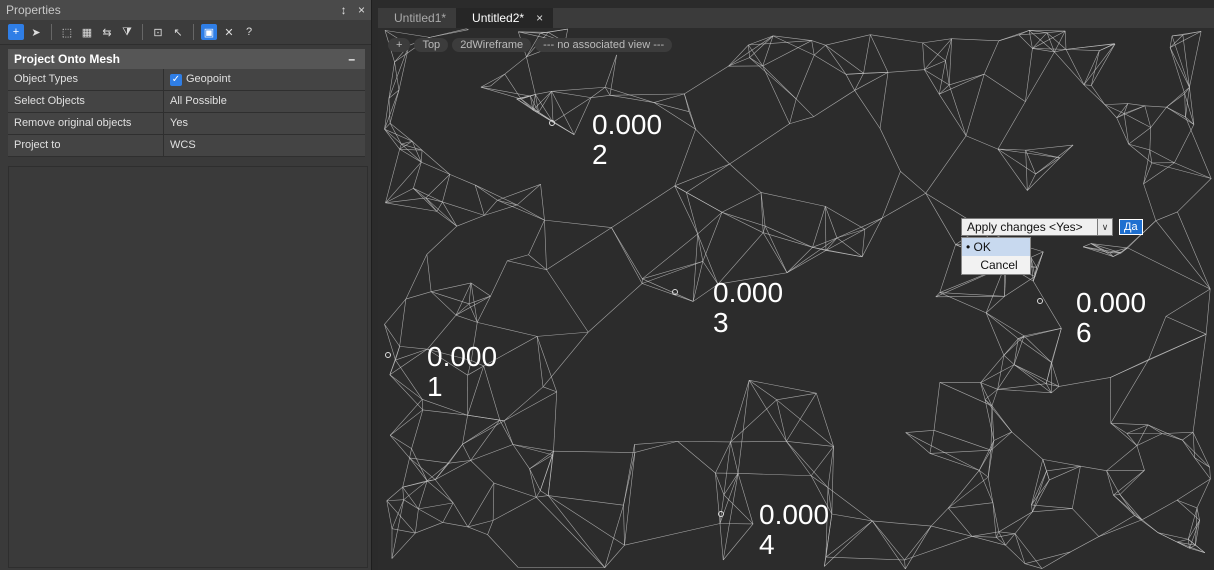 The height and width of the screenshot is (570, 1214). I want to click on tab-untitled1: Untitled1*, so click(417, 18).